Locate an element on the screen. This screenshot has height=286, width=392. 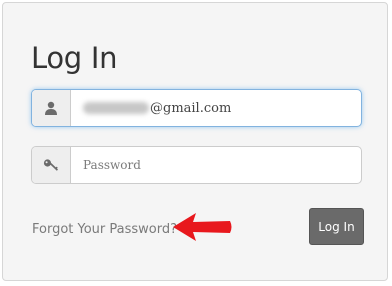
user-icon is located at coordinates (51, 108).